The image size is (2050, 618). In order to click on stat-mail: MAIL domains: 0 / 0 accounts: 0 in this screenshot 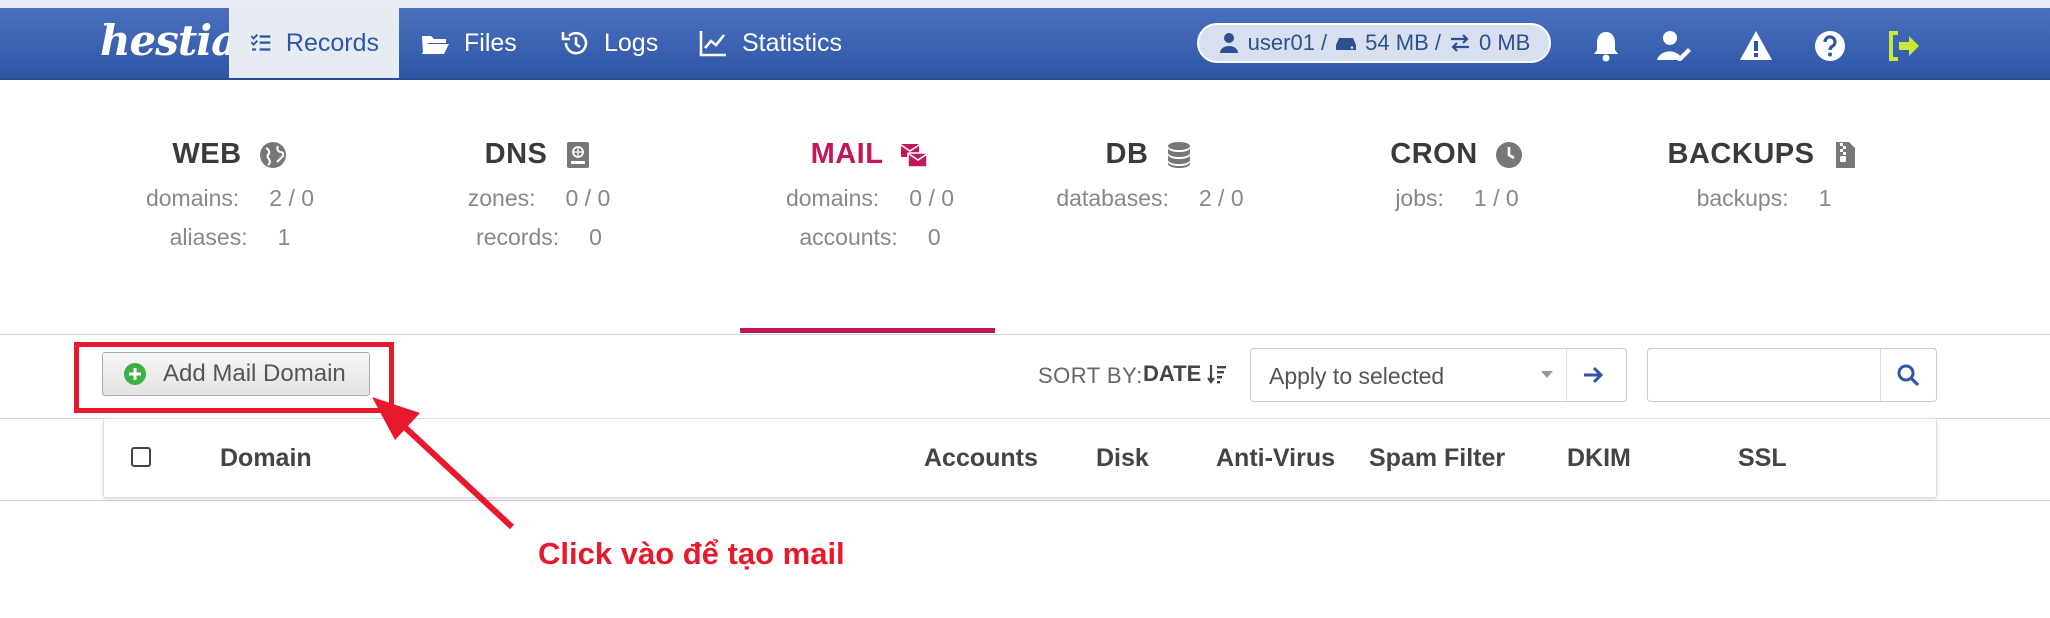, I will do `click(870, 194)`.